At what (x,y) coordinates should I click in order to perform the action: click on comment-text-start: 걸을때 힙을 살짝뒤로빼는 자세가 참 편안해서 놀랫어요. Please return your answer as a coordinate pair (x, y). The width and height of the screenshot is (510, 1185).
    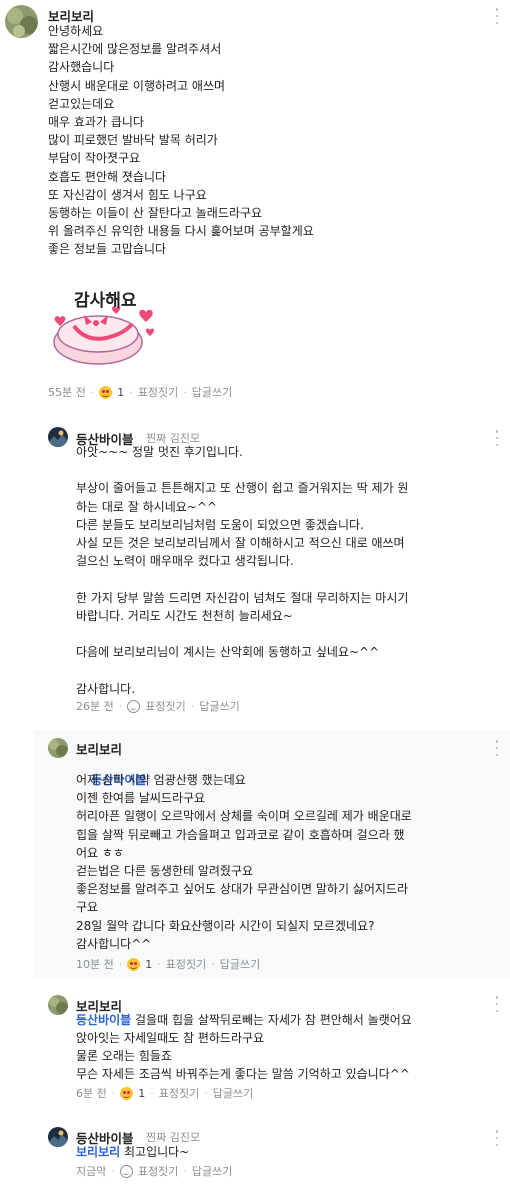
    Looking at the image, I should click on (271, 1020).